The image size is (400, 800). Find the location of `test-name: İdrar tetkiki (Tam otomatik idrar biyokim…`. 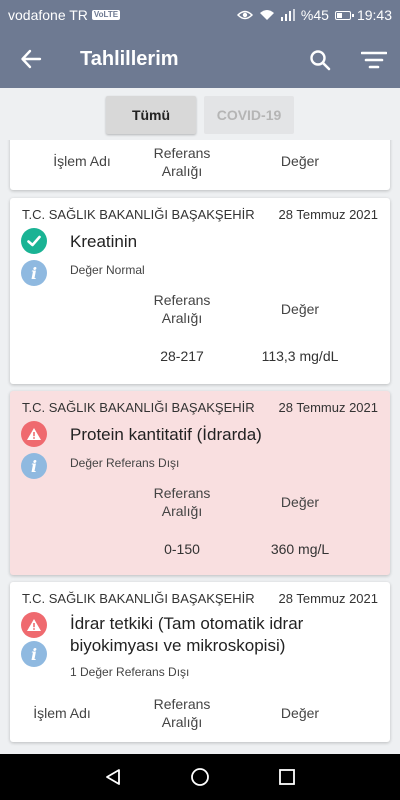

test-name: İdrar tetkiki (Tam otomatik idrar biyokim… is located at coordinates (187, 634).